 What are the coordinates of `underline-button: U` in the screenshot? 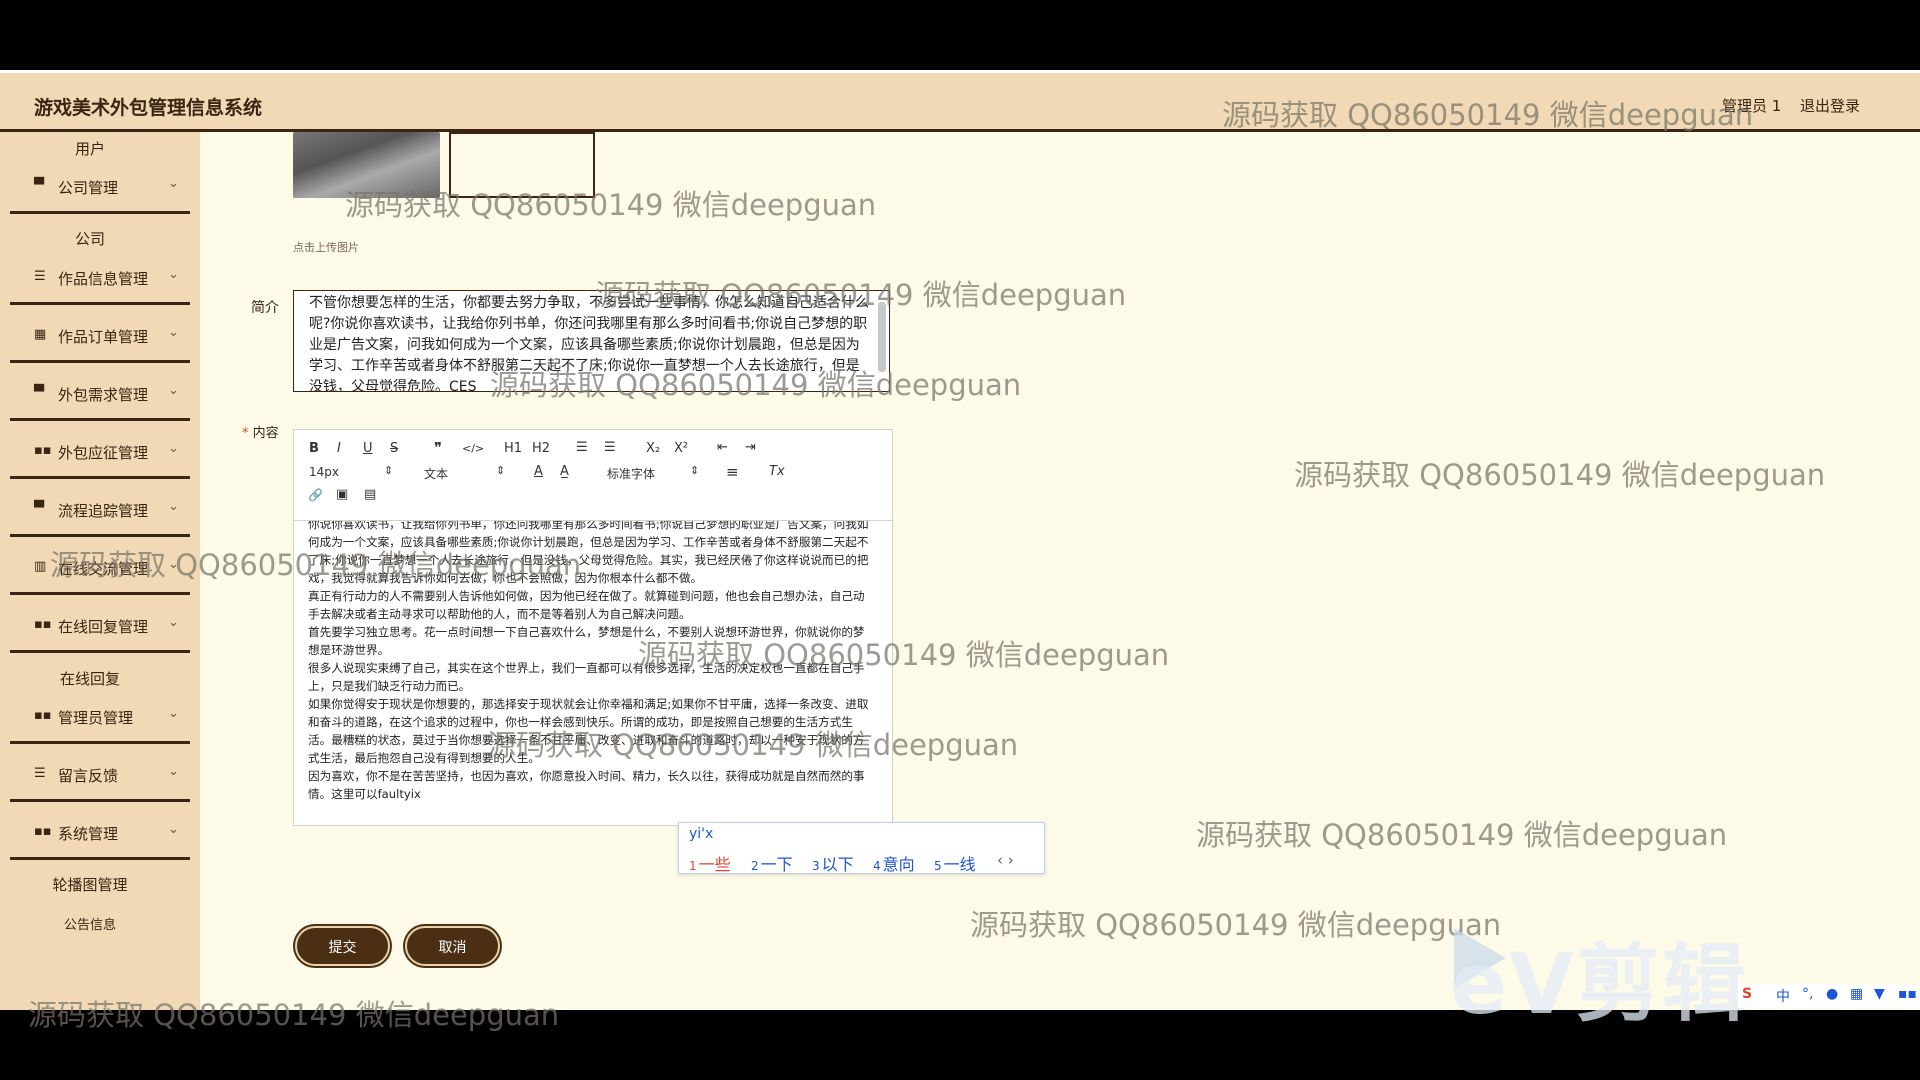 It's located at (368, 448).